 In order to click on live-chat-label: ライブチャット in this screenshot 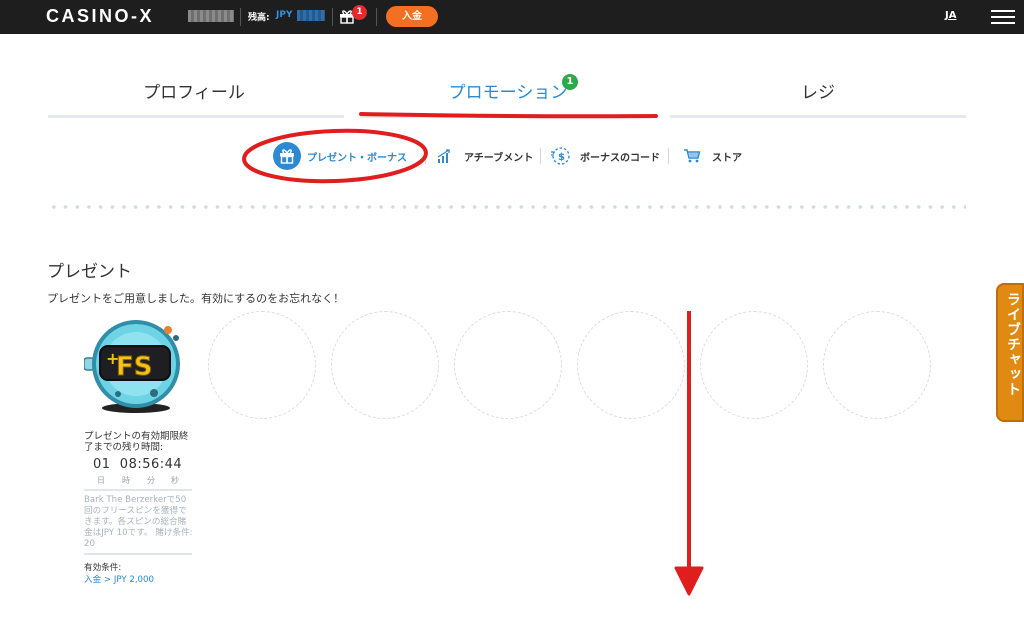, I will do `click(1011, 344)`.